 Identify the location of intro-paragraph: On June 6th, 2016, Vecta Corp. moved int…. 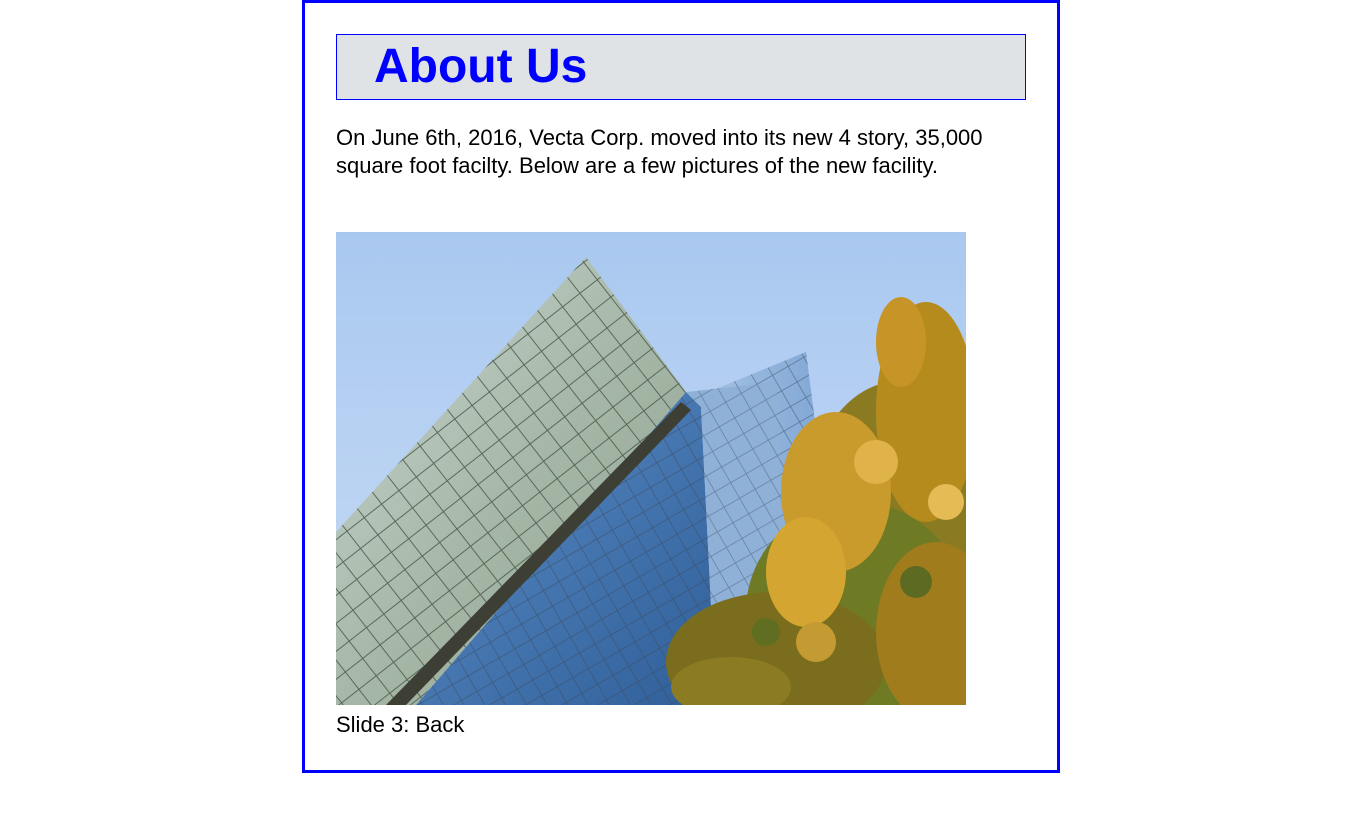
(659, 151).